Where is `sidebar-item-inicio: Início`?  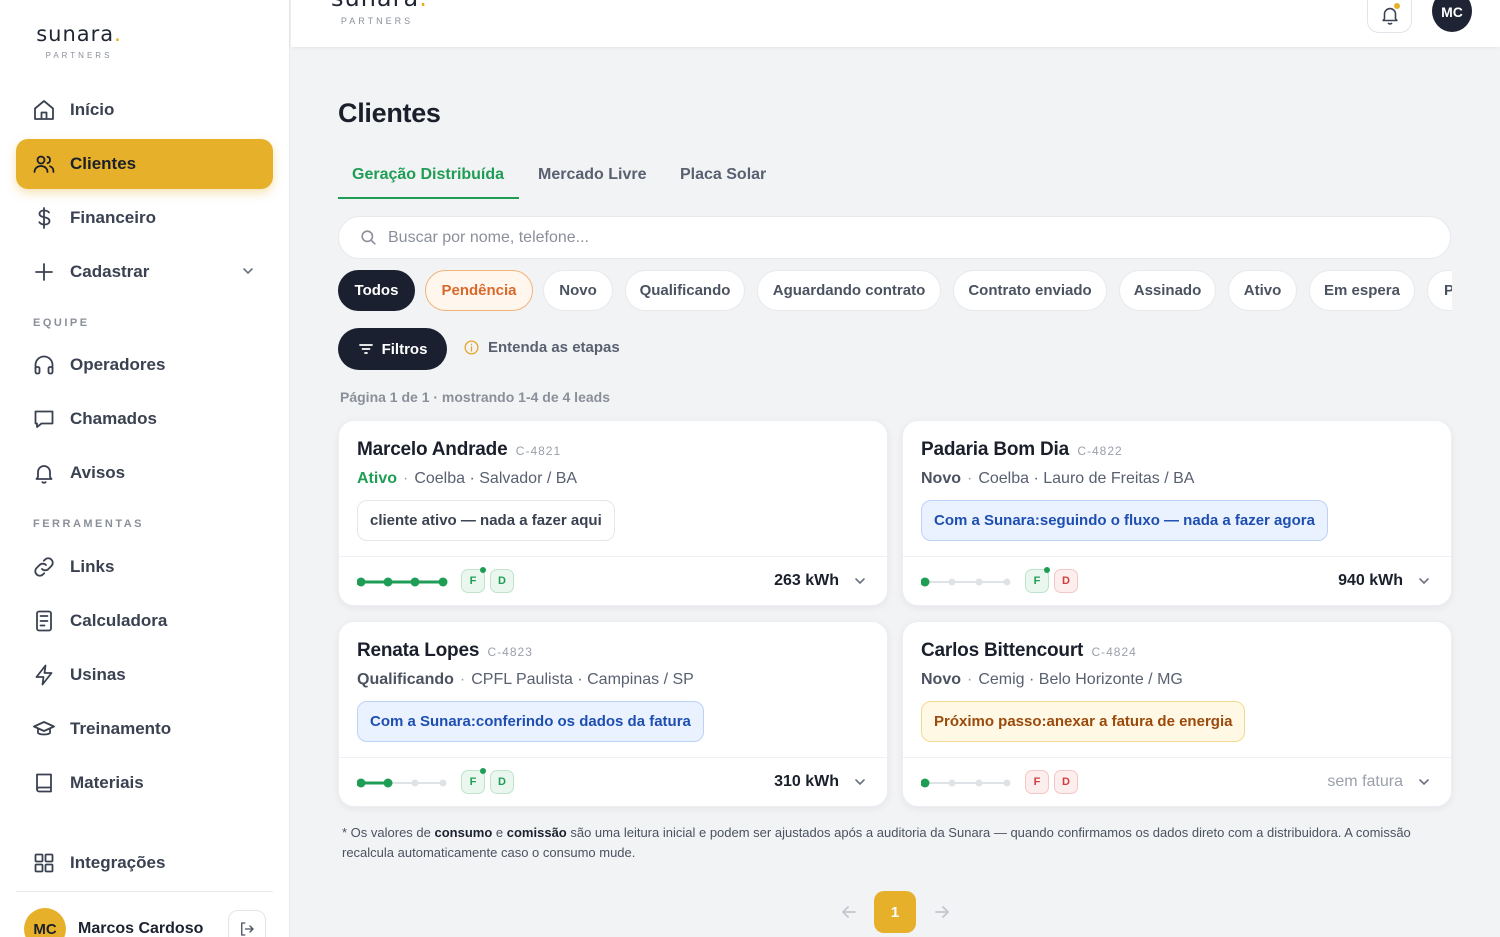
sidebar-item-inicio: Início is located at coordinates (144, 110).